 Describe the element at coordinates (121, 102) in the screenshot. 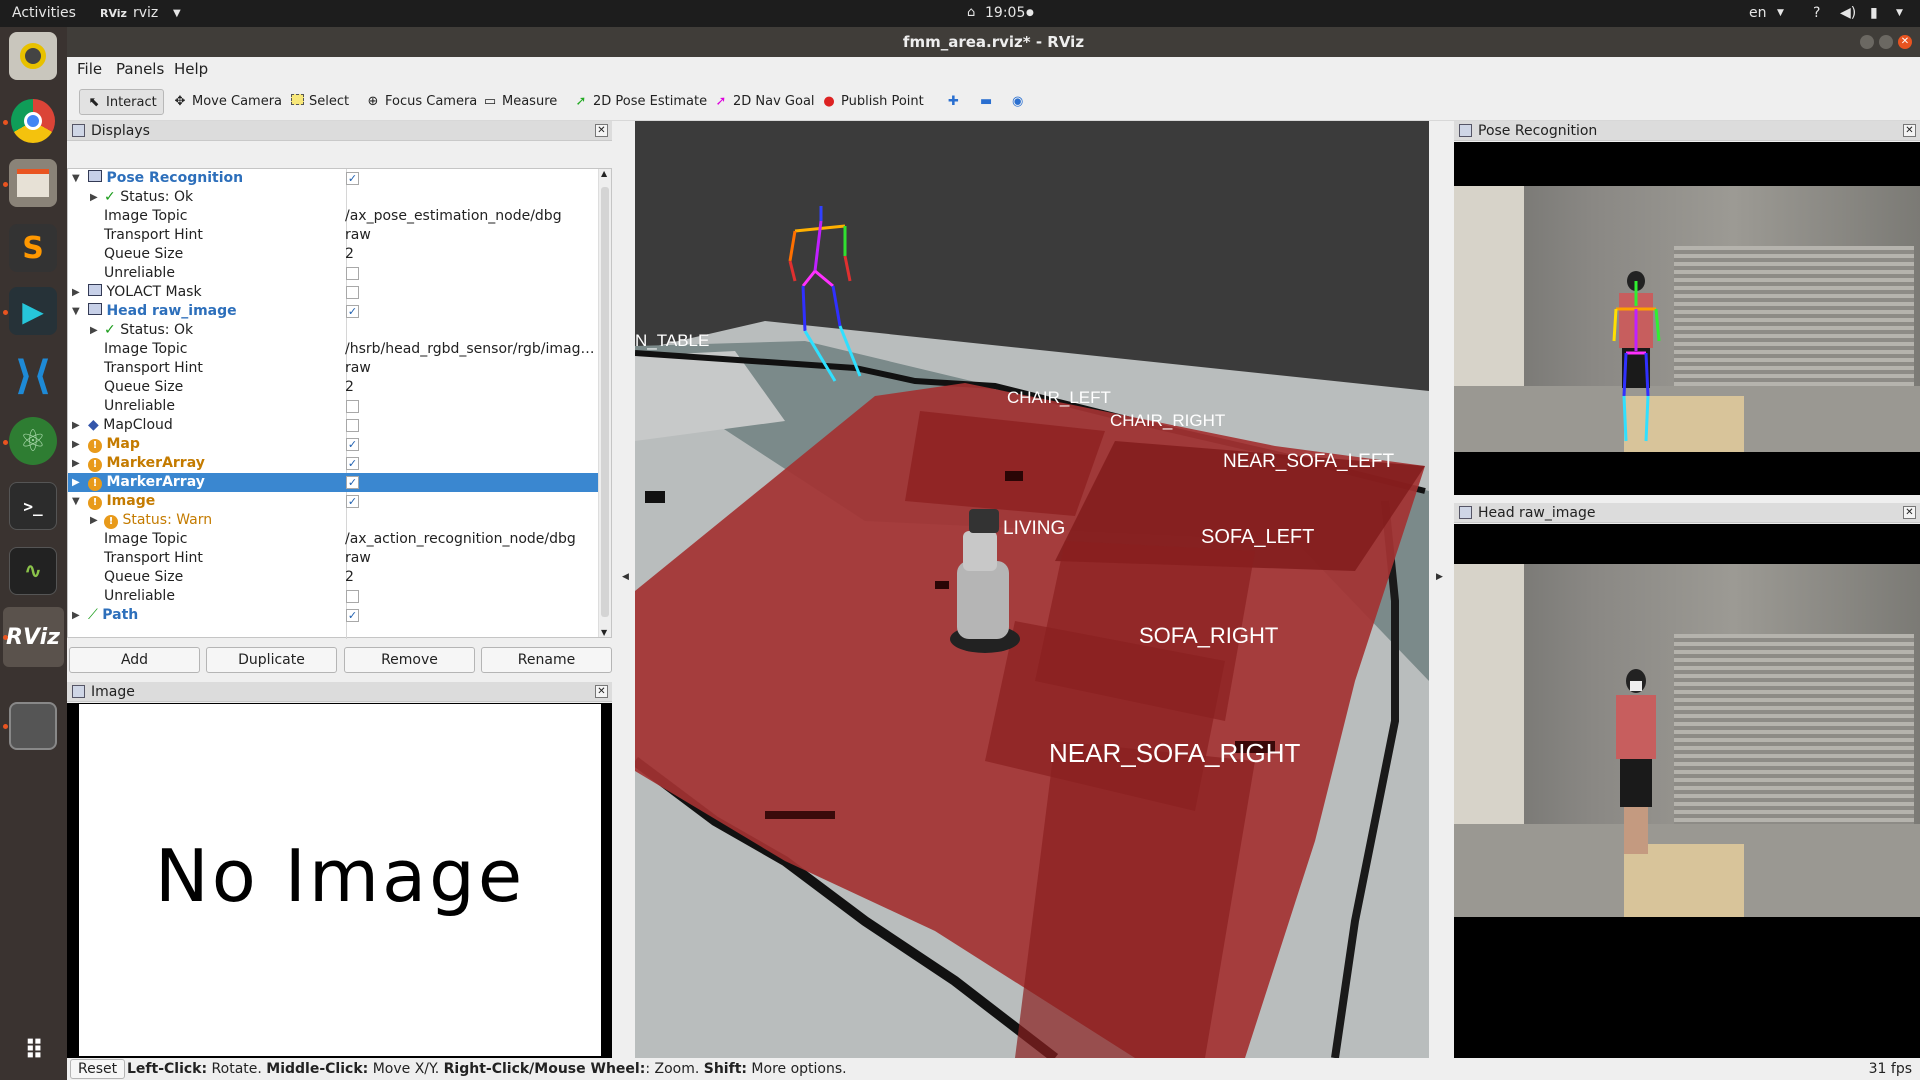

I see `interact-tool: ⬉ Interact` at that location.